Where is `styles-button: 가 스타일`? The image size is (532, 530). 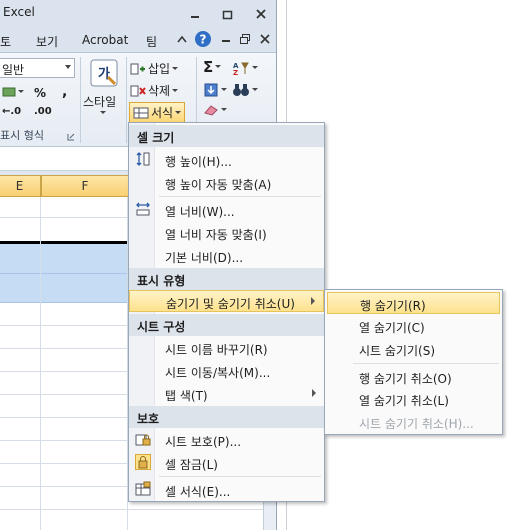 styles-button: 가 스타일 is located at coordinates (104, 89).